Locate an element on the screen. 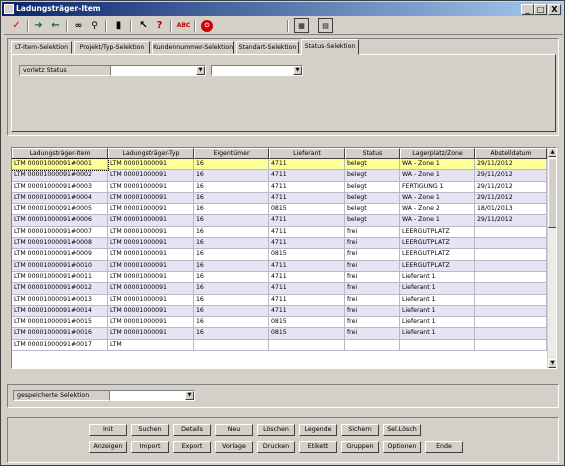 This screenshot has height=466, width=565. scroll-thumb is located at coordinates (552, 193).